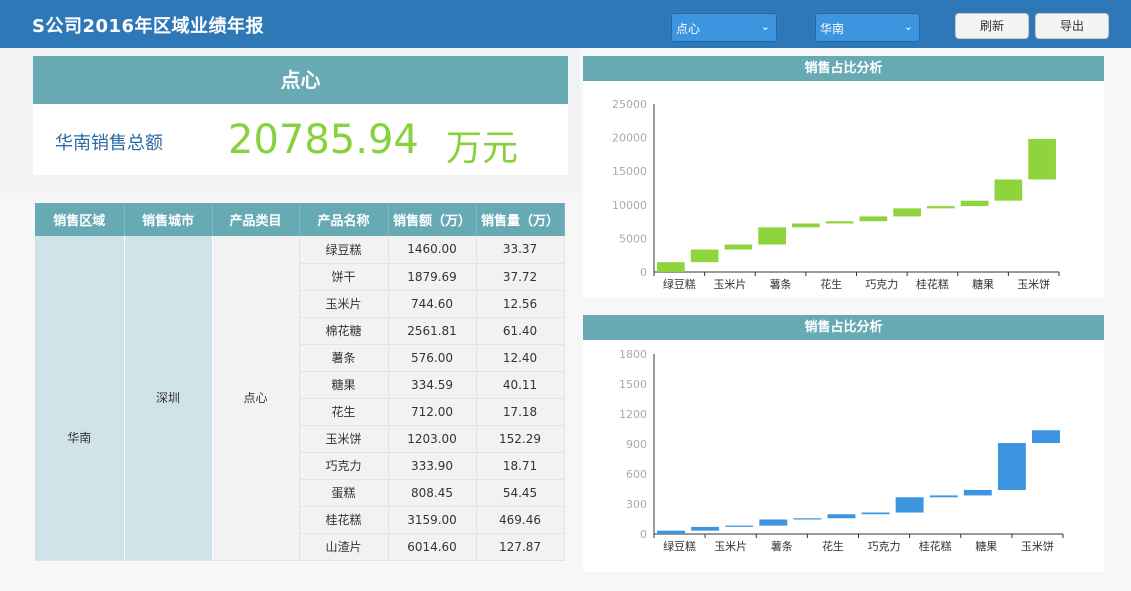 The width and height of the screenshot is (1131, 591). I want to click on sales-qty-cell: 469.46, so click(520, 520).